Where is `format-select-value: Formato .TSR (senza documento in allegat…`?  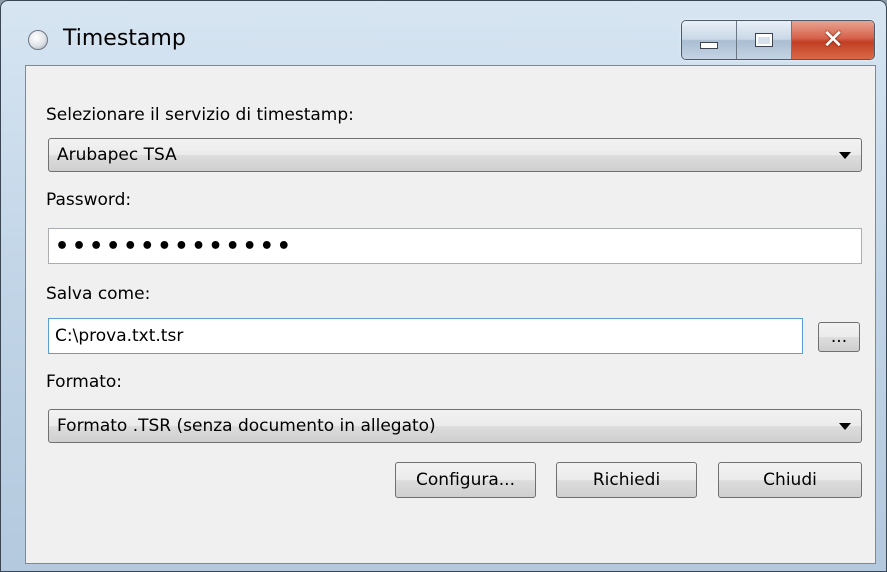 format-select-value: Formato .TSR (senza documento in allegat… is located at coordinates (246, 426).